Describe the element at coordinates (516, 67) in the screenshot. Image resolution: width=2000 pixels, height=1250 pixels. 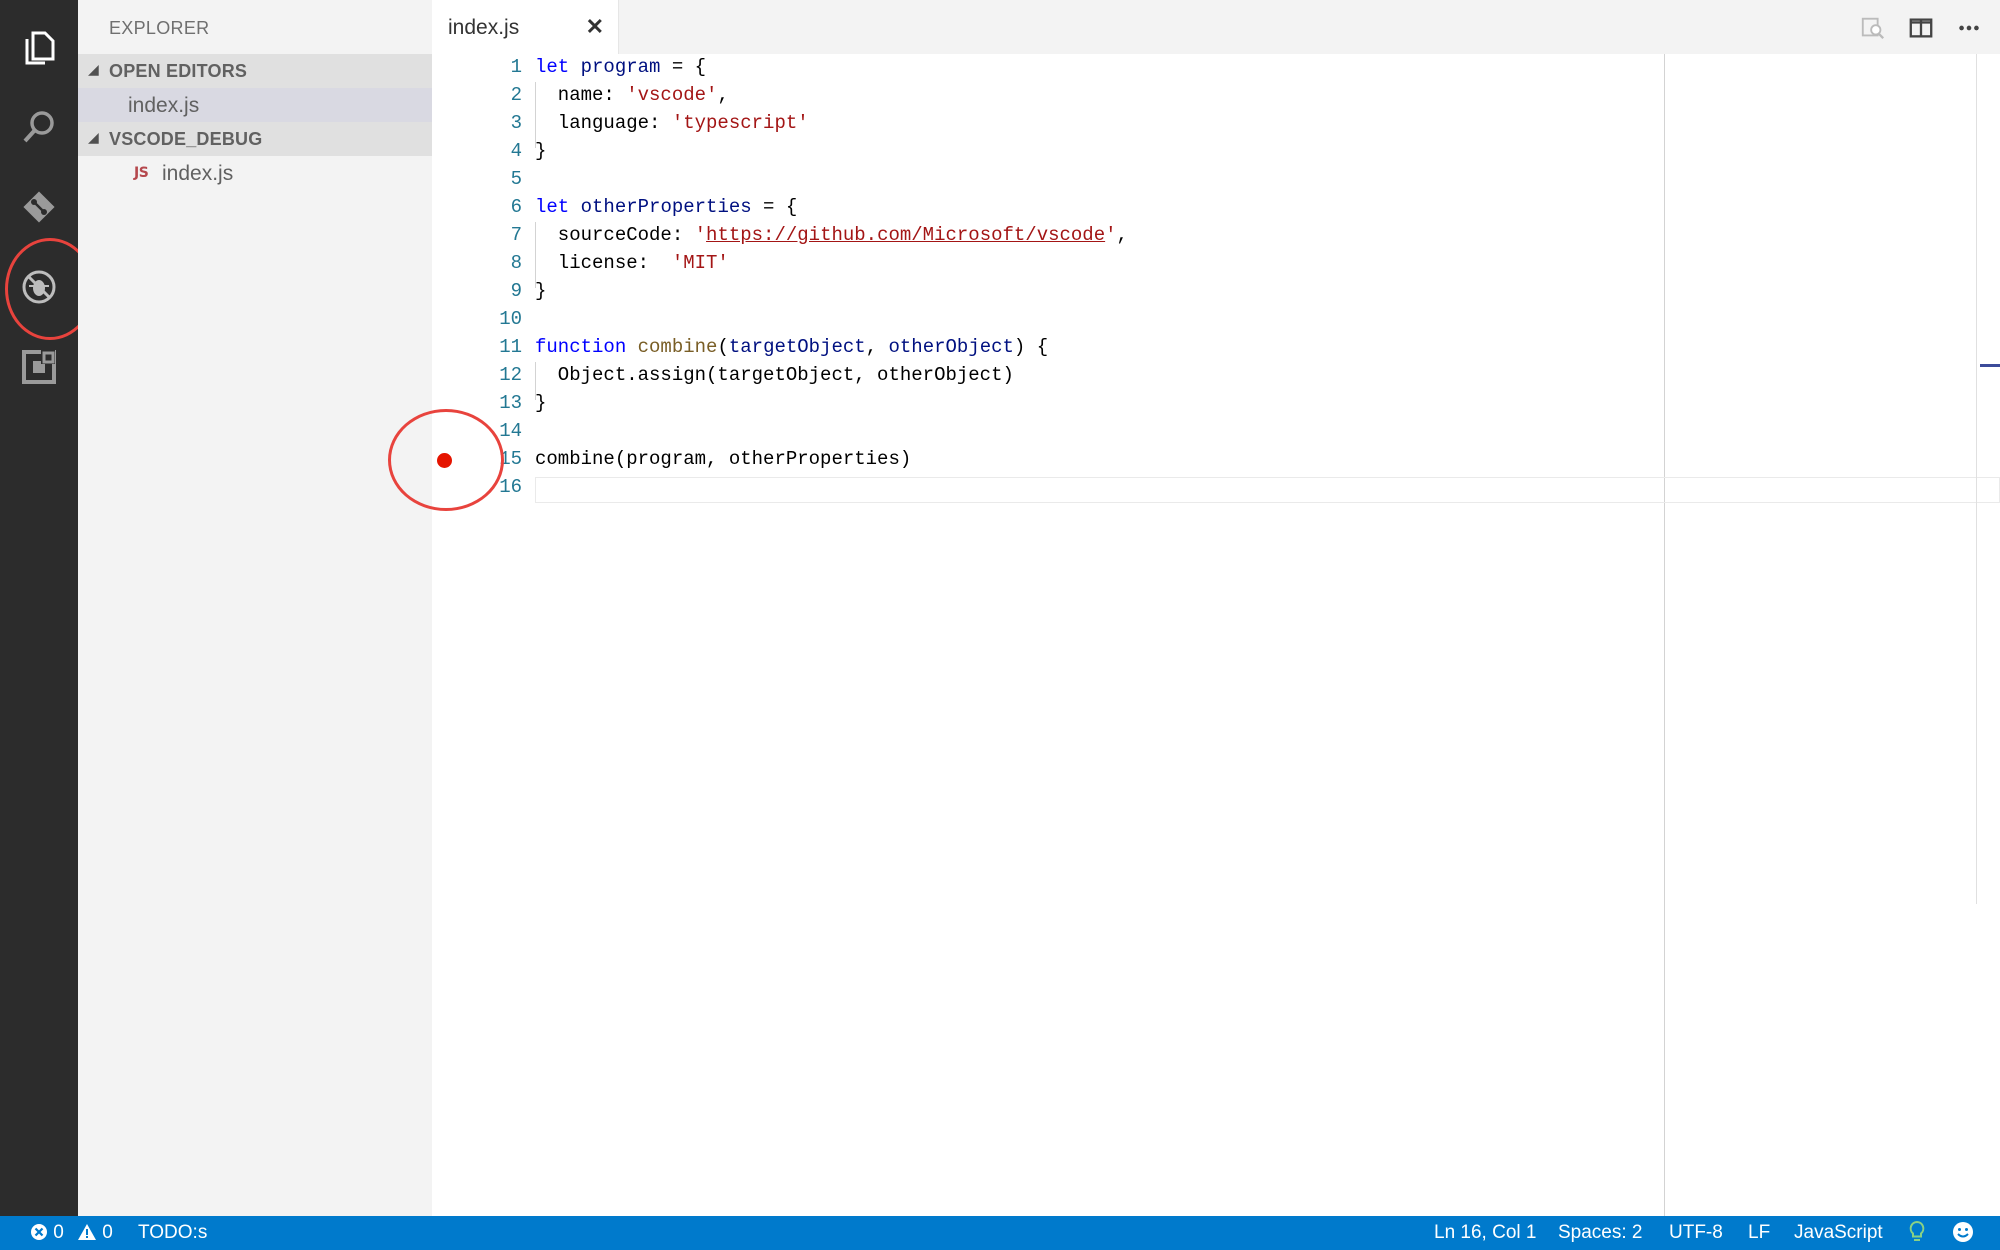
I see `line-number: 1` at that location.